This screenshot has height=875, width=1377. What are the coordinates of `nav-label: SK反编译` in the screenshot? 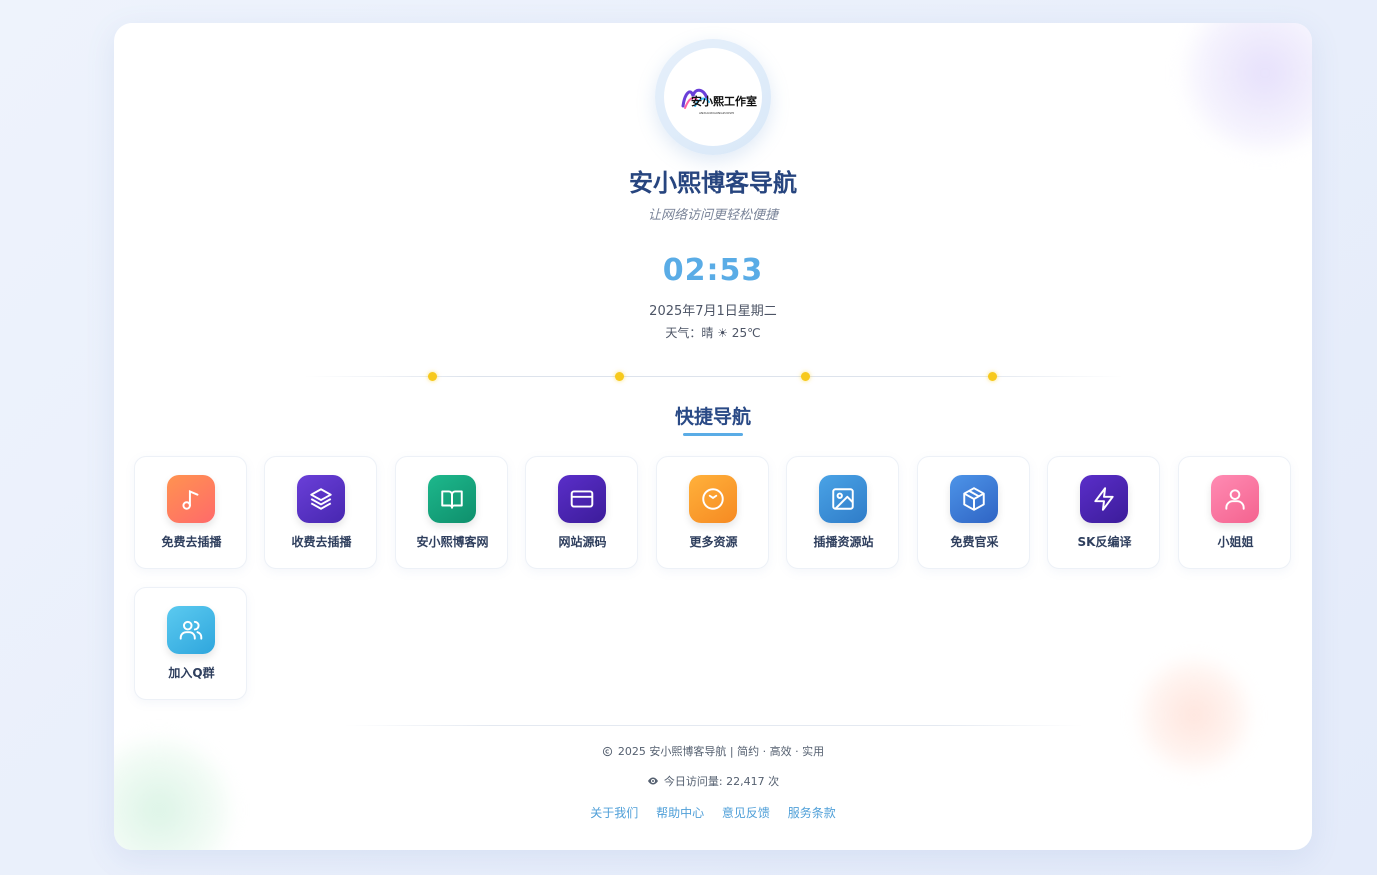 It's located at (1104, 542).